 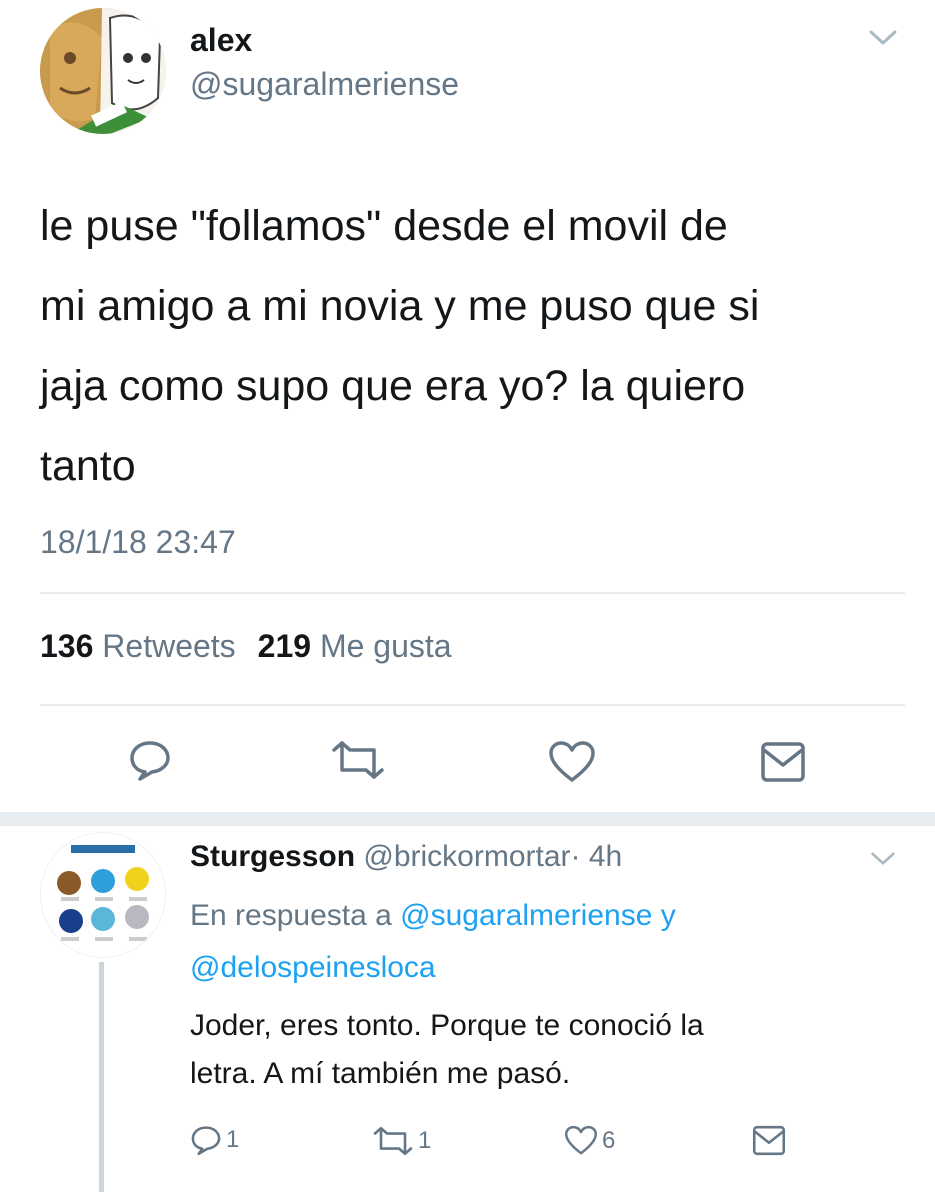 What do you see at coordinates (272, 856) in the screenshot?
I see `reply-author-name: Sturgesson` at bounding box center [272, 856].